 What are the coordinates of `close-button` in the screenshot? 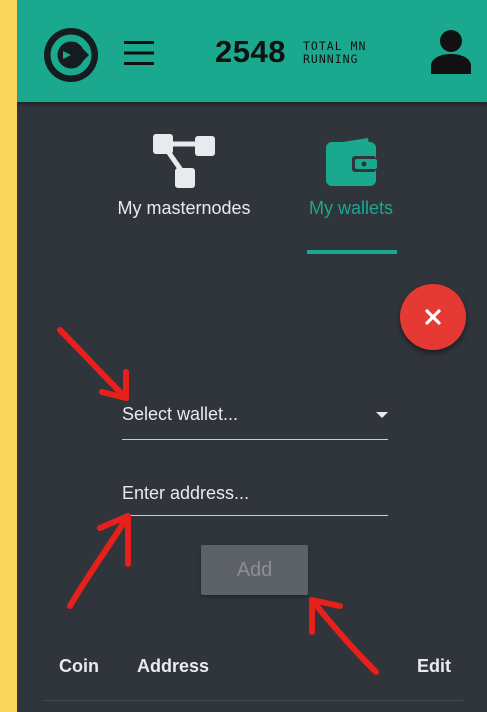 It's located at (433, 317).